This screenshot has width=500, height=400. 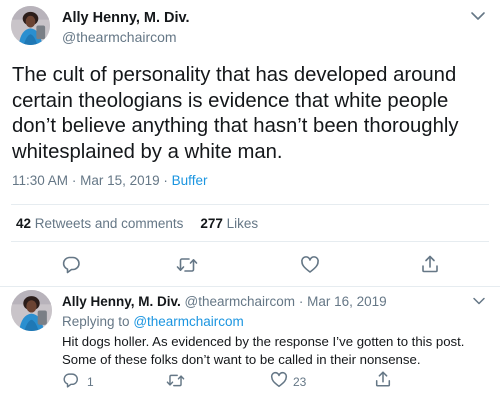 I want to click on tweet-meta: 11:30 AM · Mar 15, 2019 · Buffer, so click(x=109, y=180).